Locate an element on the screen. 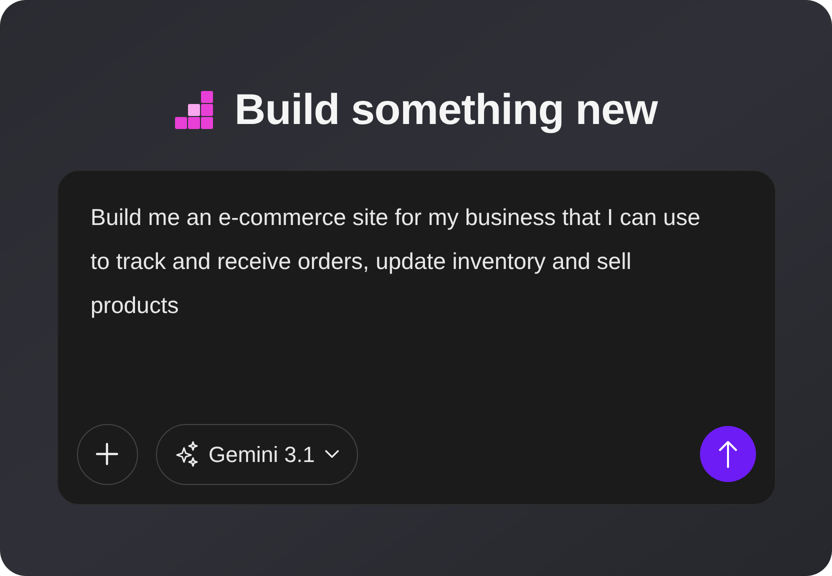 Image resolution: width=832 pixels, height=576 pixels. sparkle-icon is located at coordinates (186, 454).